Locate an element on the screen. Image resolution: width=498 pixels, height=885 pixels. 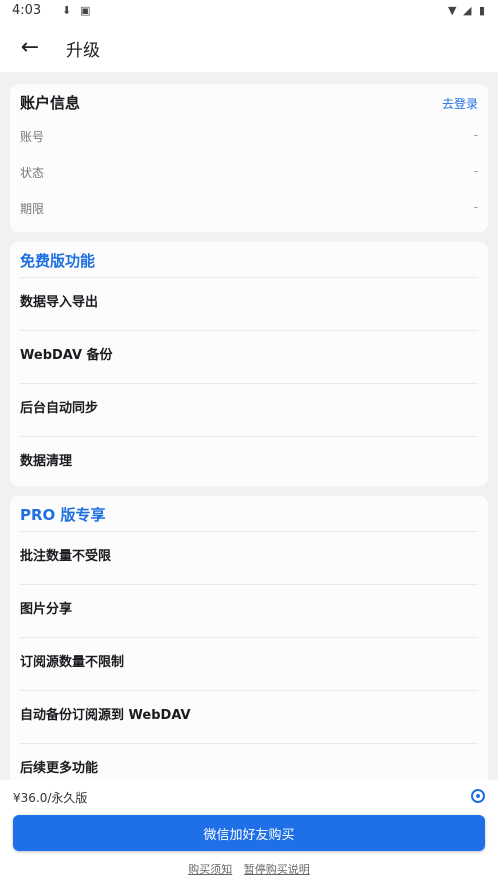
free-features-title: 免费版功能 is located at coordinates (58, 261).